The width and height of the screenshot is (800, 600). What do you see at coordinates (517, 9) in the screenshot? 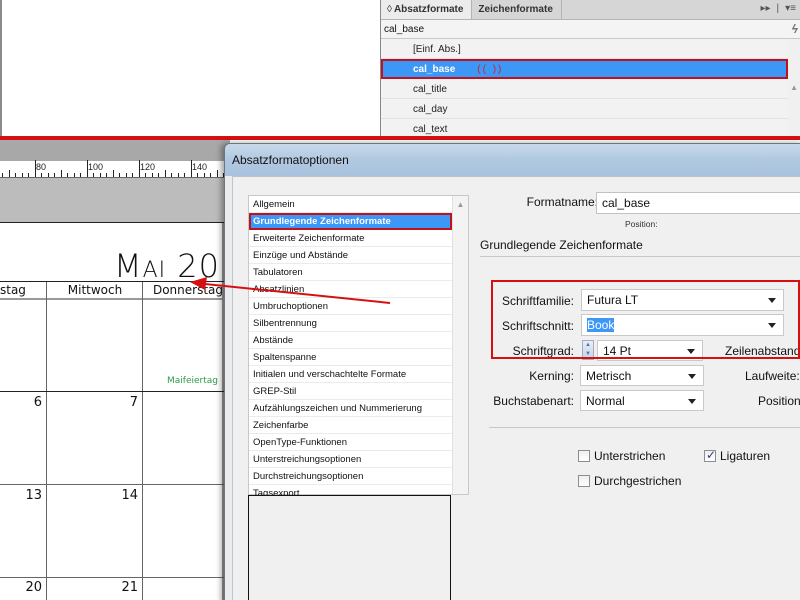
I see `tab-zeichenformate: Zeichenformate` at bounding box center [517, 9].